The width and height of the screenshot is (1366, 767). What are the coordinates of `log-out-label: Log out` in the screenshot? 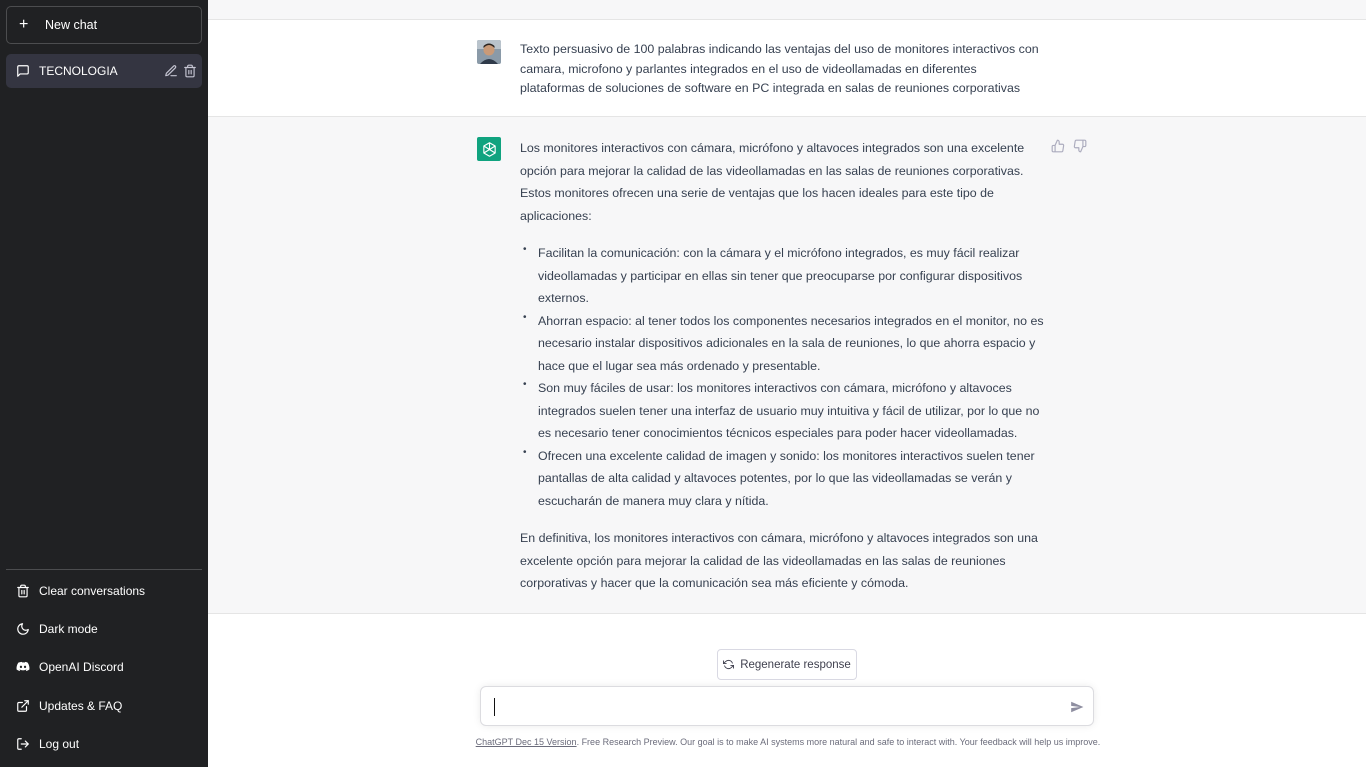 It's located at (59, 744).